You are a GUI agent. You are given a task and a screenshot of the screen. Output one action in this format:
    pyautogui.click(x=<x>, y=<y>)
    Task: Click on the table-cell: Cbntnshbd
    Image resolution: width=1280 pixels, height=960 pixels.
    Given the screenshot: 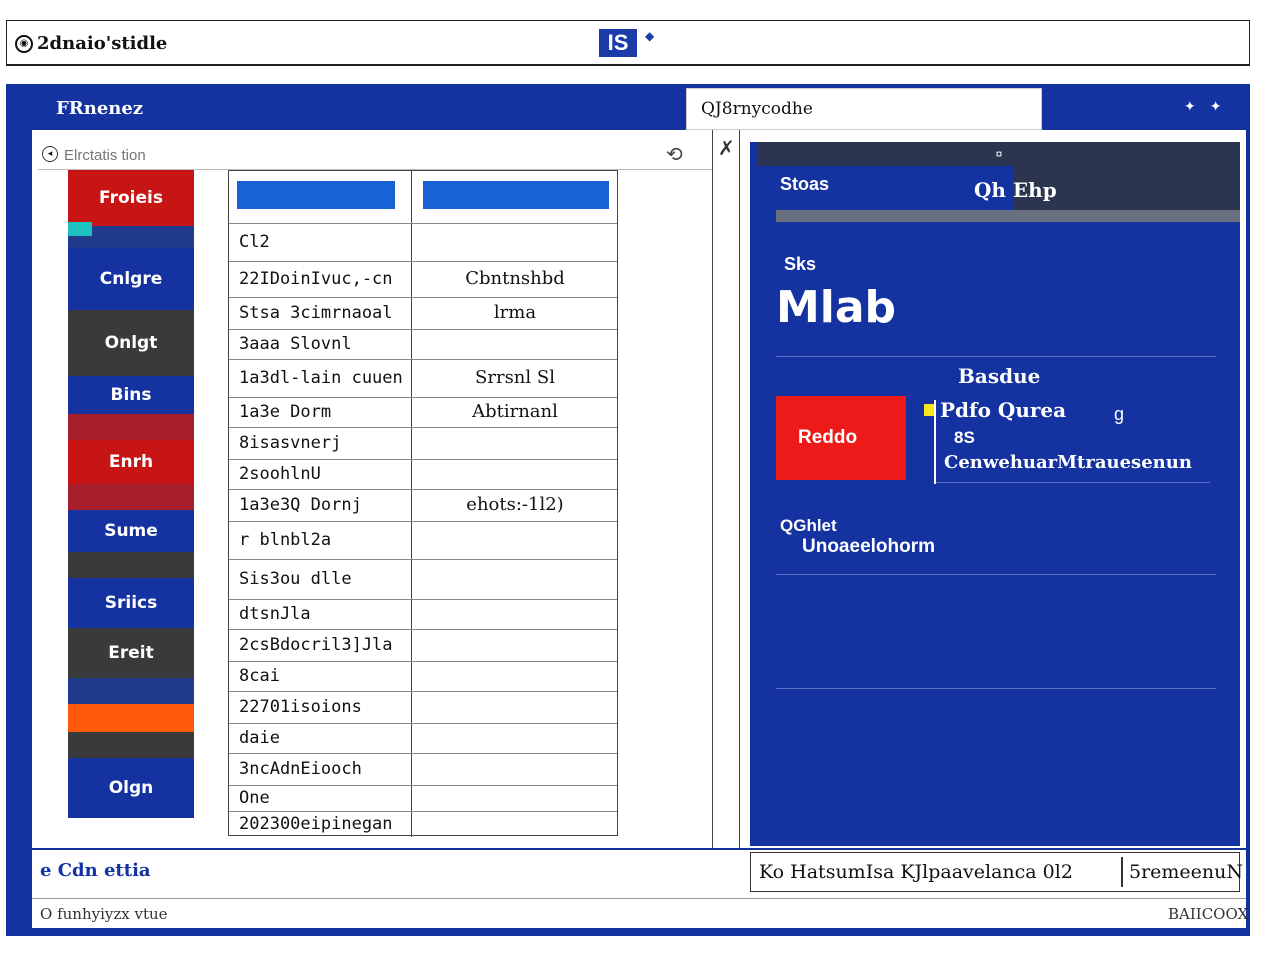 What is the action you would take?
    pyautogui.click(x=515, y=278)
    